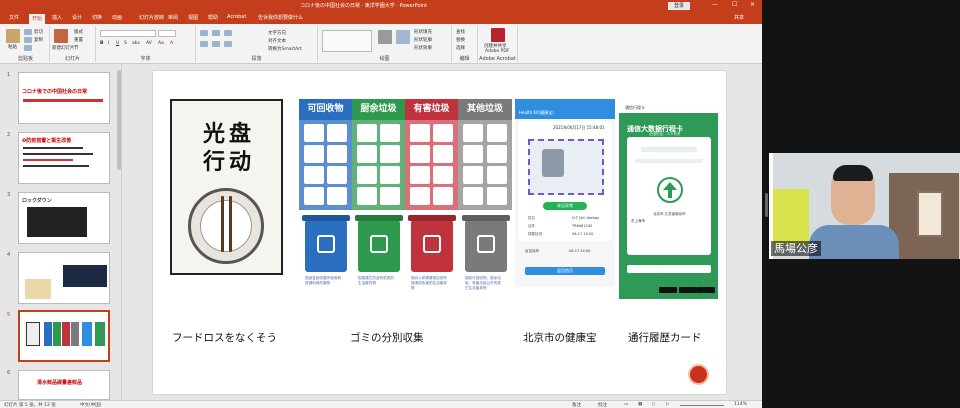 This screenshot has width=960, height=408. What do you see at coordinates (117, 43) in the screenshot?
I see `underline-button: U` at bounding box center [117, 43].